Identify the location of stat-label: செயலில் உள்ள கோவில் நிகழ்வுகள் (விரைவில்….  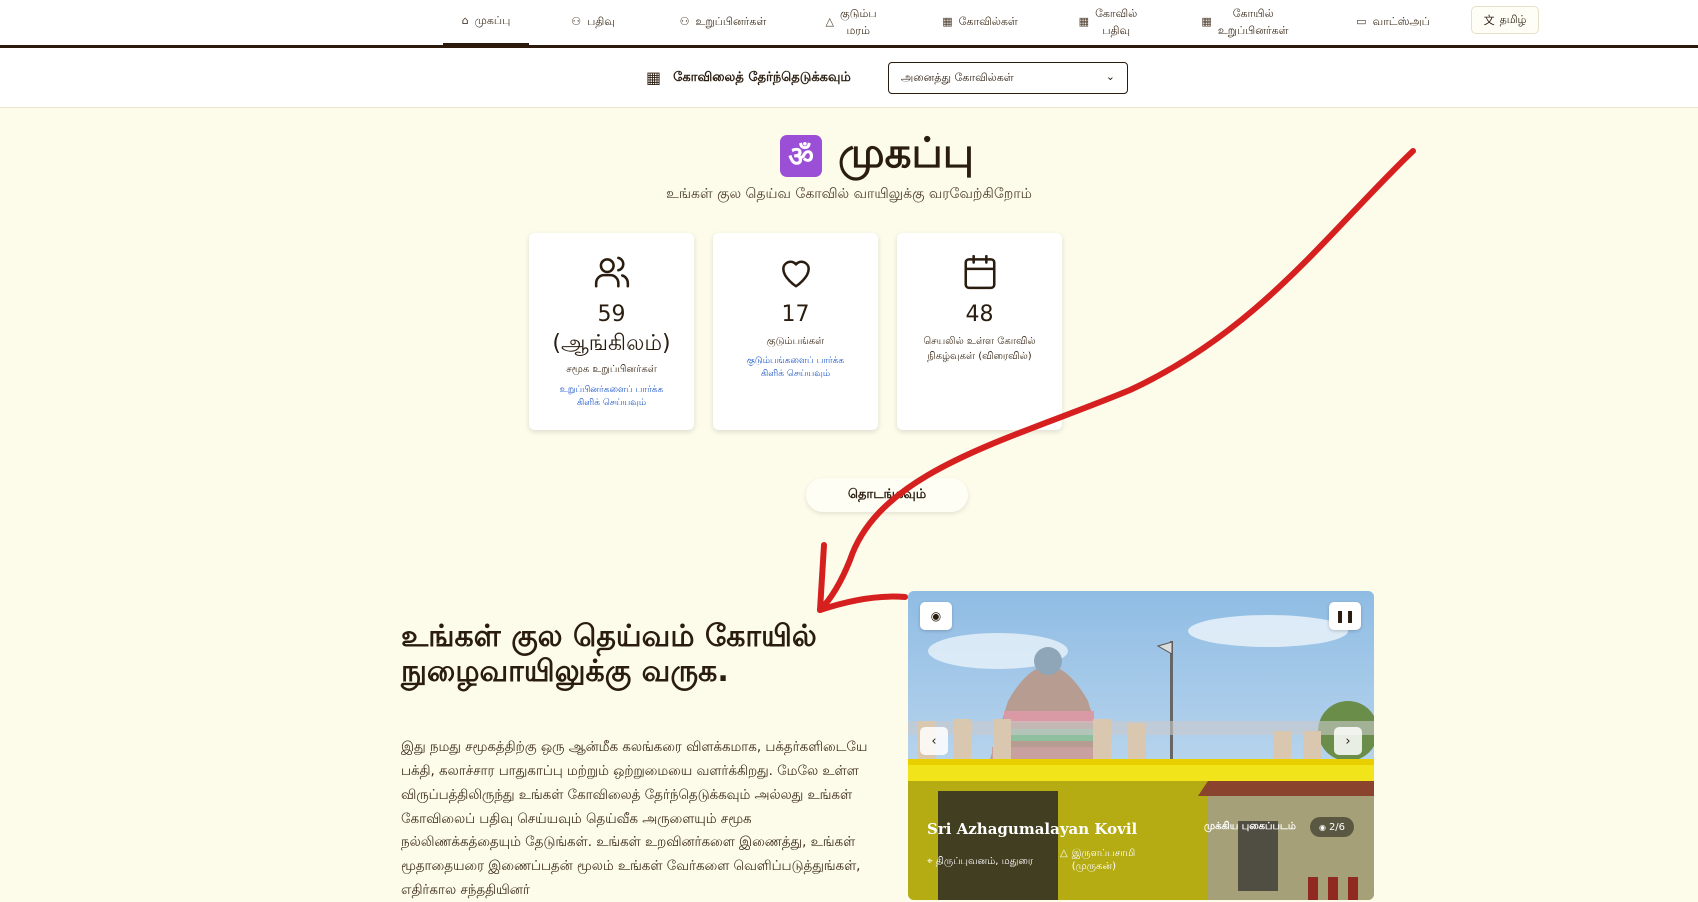
(979, 349).